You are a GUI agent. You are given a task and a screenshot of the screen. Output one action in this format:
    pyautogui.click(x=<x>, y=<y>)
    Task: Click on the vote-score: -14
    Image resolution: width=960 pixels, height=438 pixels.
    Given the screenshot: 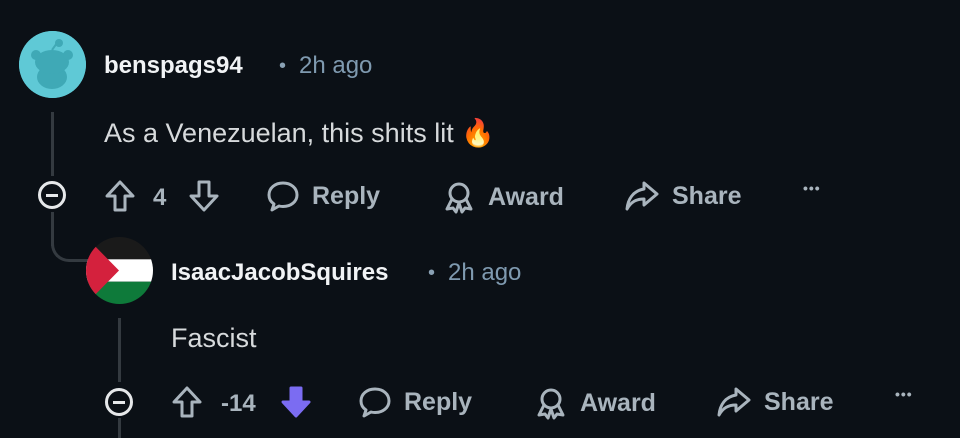 What is the action you would take?
    pyautogui.click(x=238, y=403)
    